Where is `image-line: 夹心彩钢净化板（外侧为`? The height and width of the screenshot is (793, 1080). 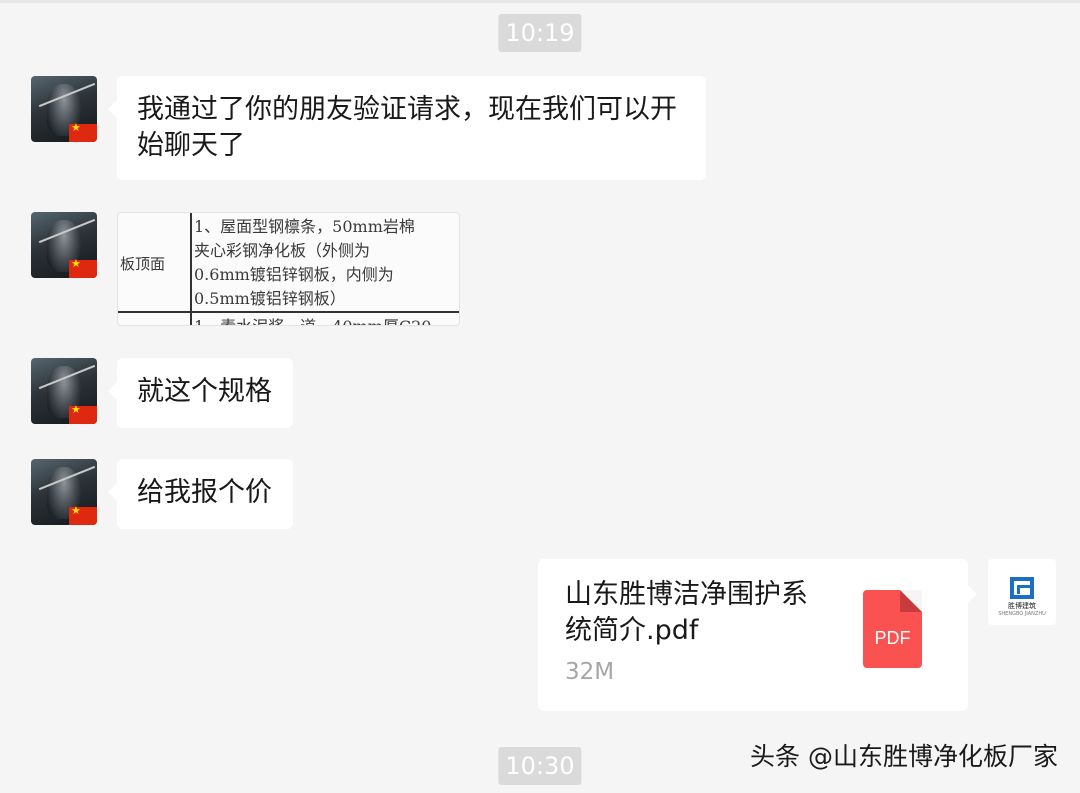 image-line: 夹心彩钢净化板（外侧为 is located at coordinates (282, 250).